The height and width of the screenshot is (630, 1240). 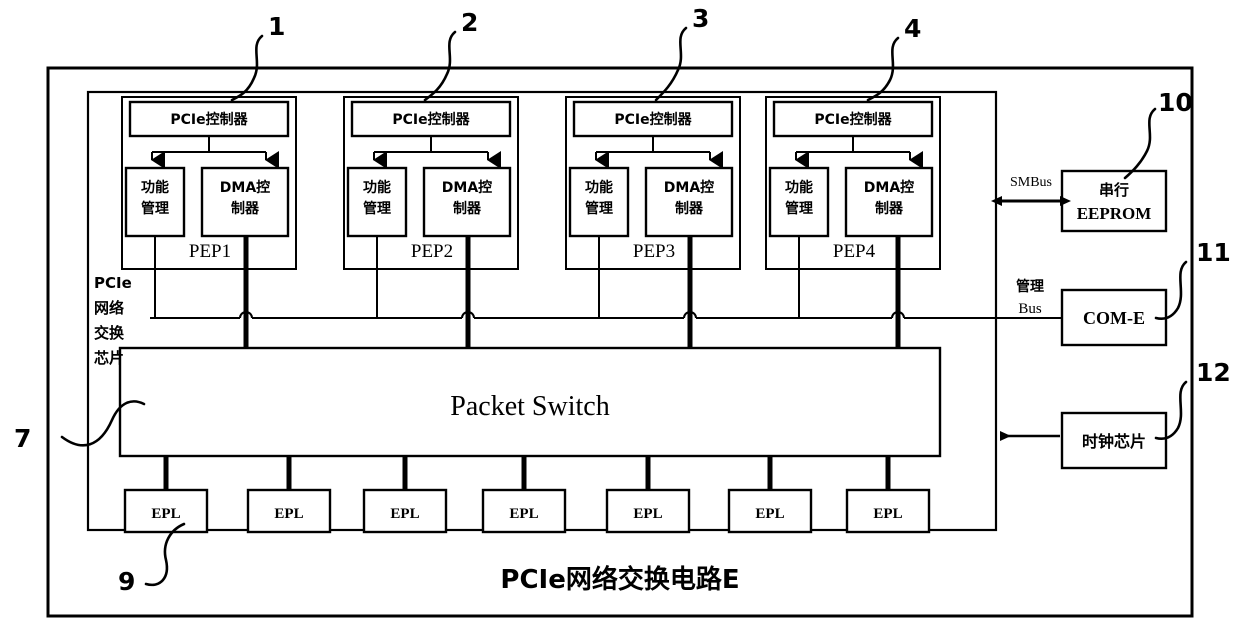 I want to click on pep-name: PEP3, so click(x=654, y=251).